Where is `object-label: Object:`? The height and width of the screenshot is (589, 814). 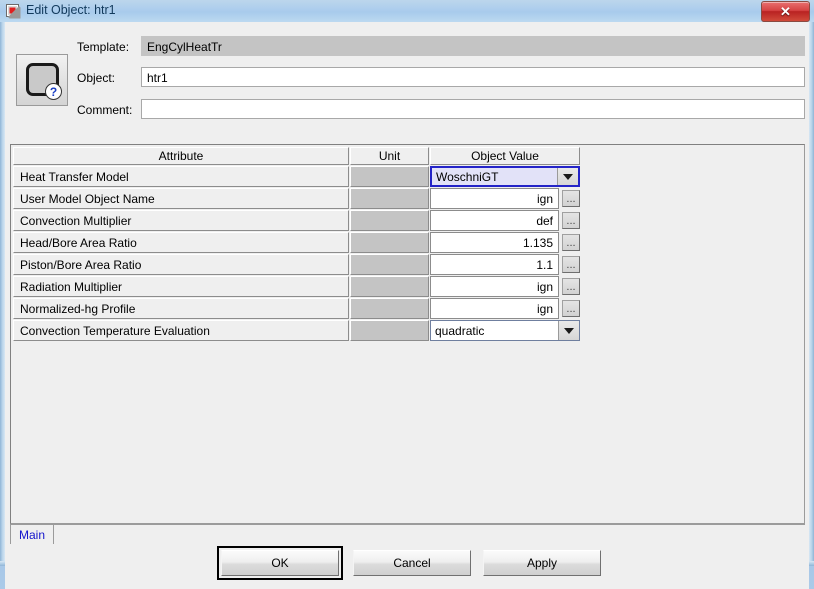
object-label: Object: is located at coordinates (96, 78).